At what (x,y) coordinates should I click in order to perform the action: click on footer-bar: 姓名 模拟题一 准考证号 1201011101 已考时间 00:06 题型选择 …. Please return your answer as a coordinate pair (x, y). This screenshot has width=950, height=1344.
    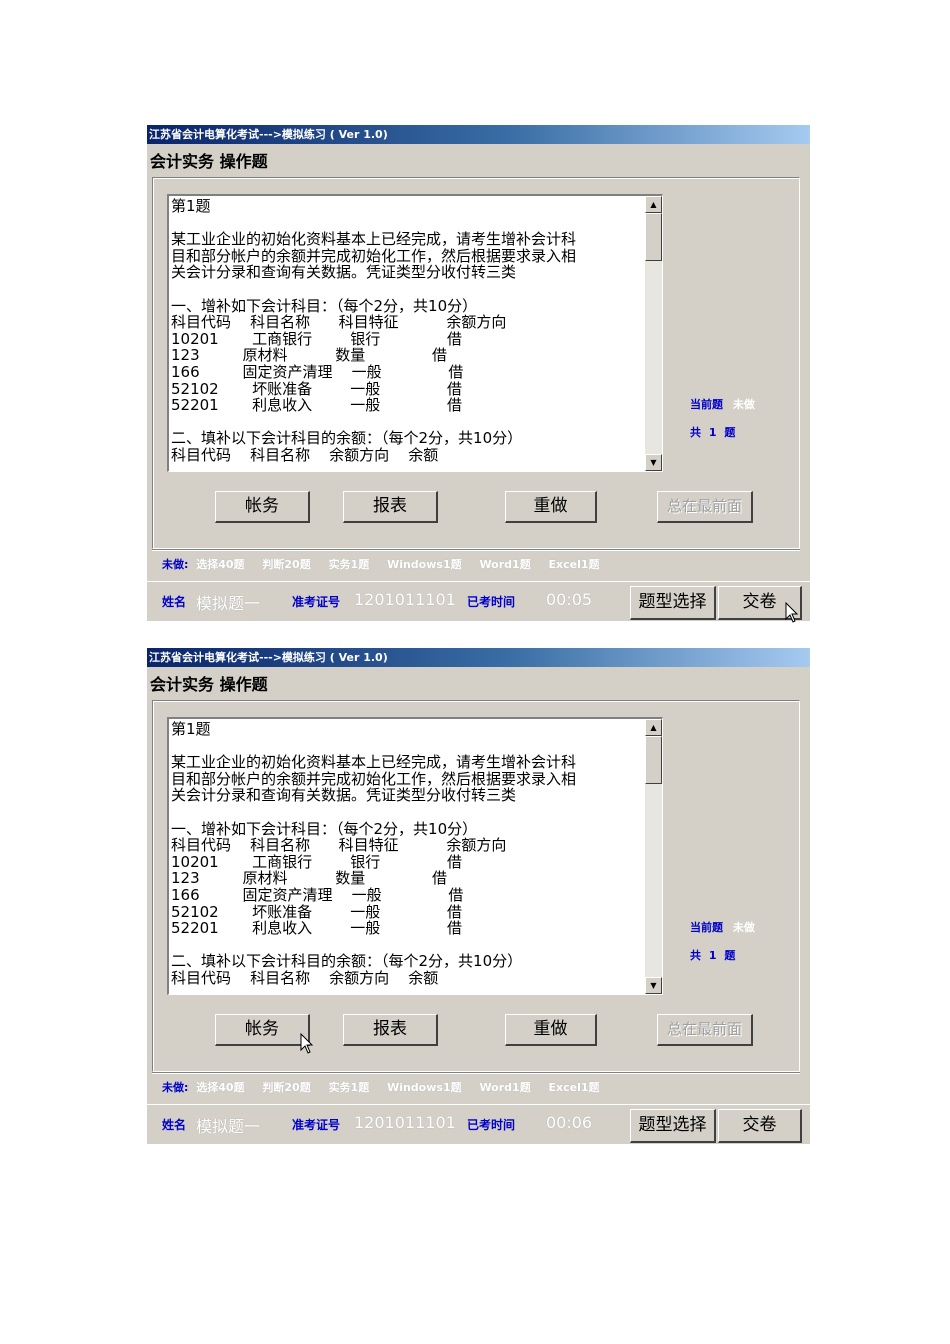
    Looking at the image, I should click on (478, 1124).